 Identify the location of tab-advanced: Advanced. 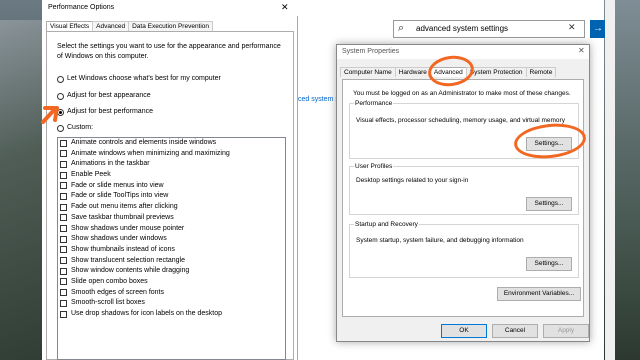
(111, 26).